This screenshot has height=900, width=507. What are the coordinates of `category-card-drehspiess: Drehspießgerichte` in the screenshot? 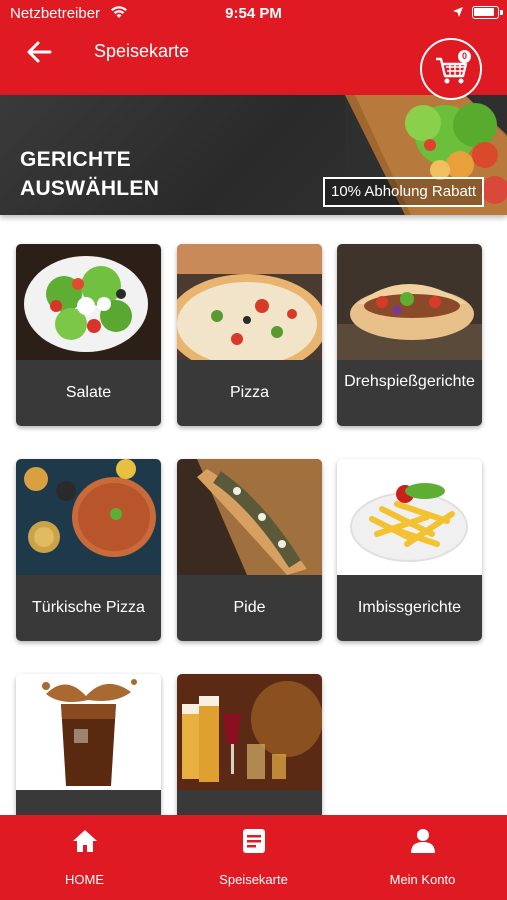 It's located at (409, 335).